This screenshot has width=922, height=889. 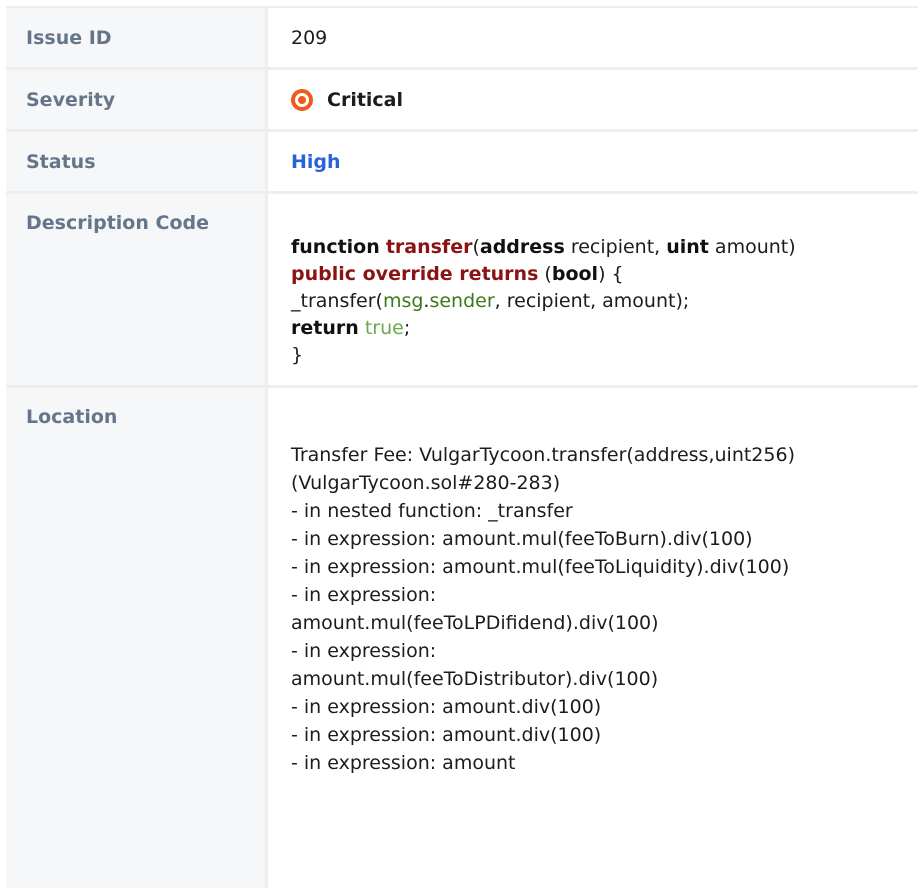 I want to click on code-line-4: return true;, so click(x=604, y=328).